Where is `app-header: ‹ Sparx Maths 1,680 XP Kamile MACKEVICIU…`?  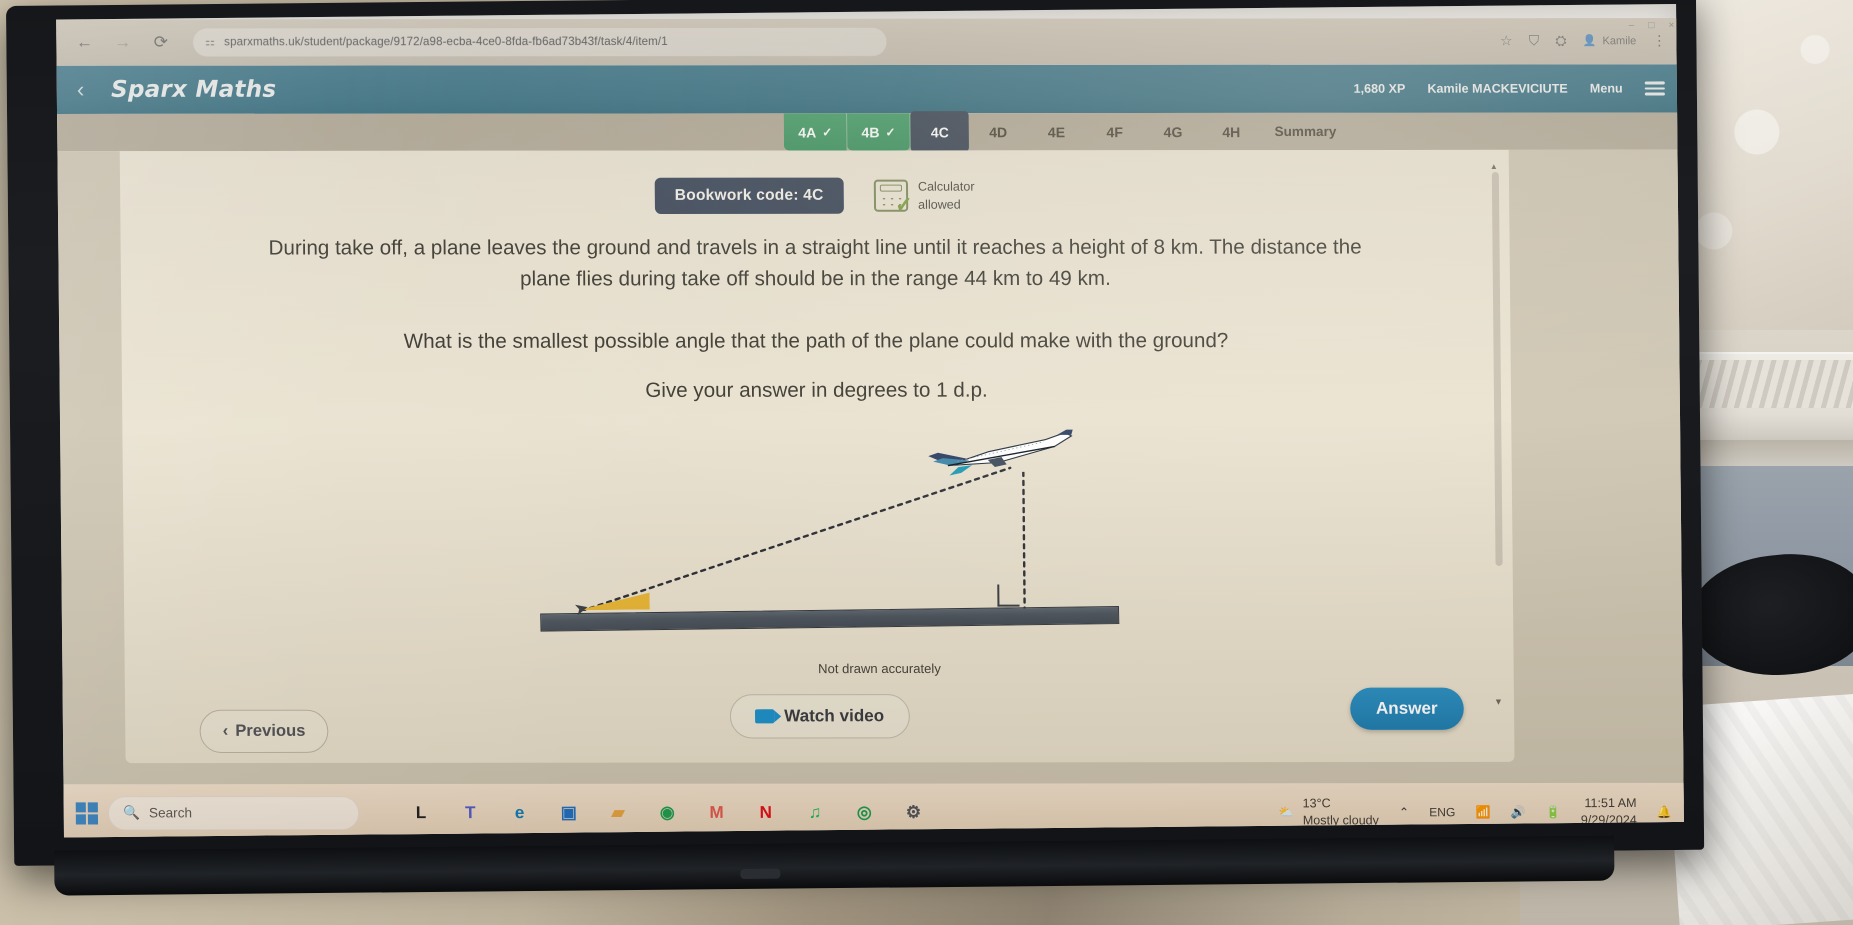
app-header: ‹ Sparx Maths 1,680 XP Kamile MACKEVICIU… is located at coordinates (870, 89).